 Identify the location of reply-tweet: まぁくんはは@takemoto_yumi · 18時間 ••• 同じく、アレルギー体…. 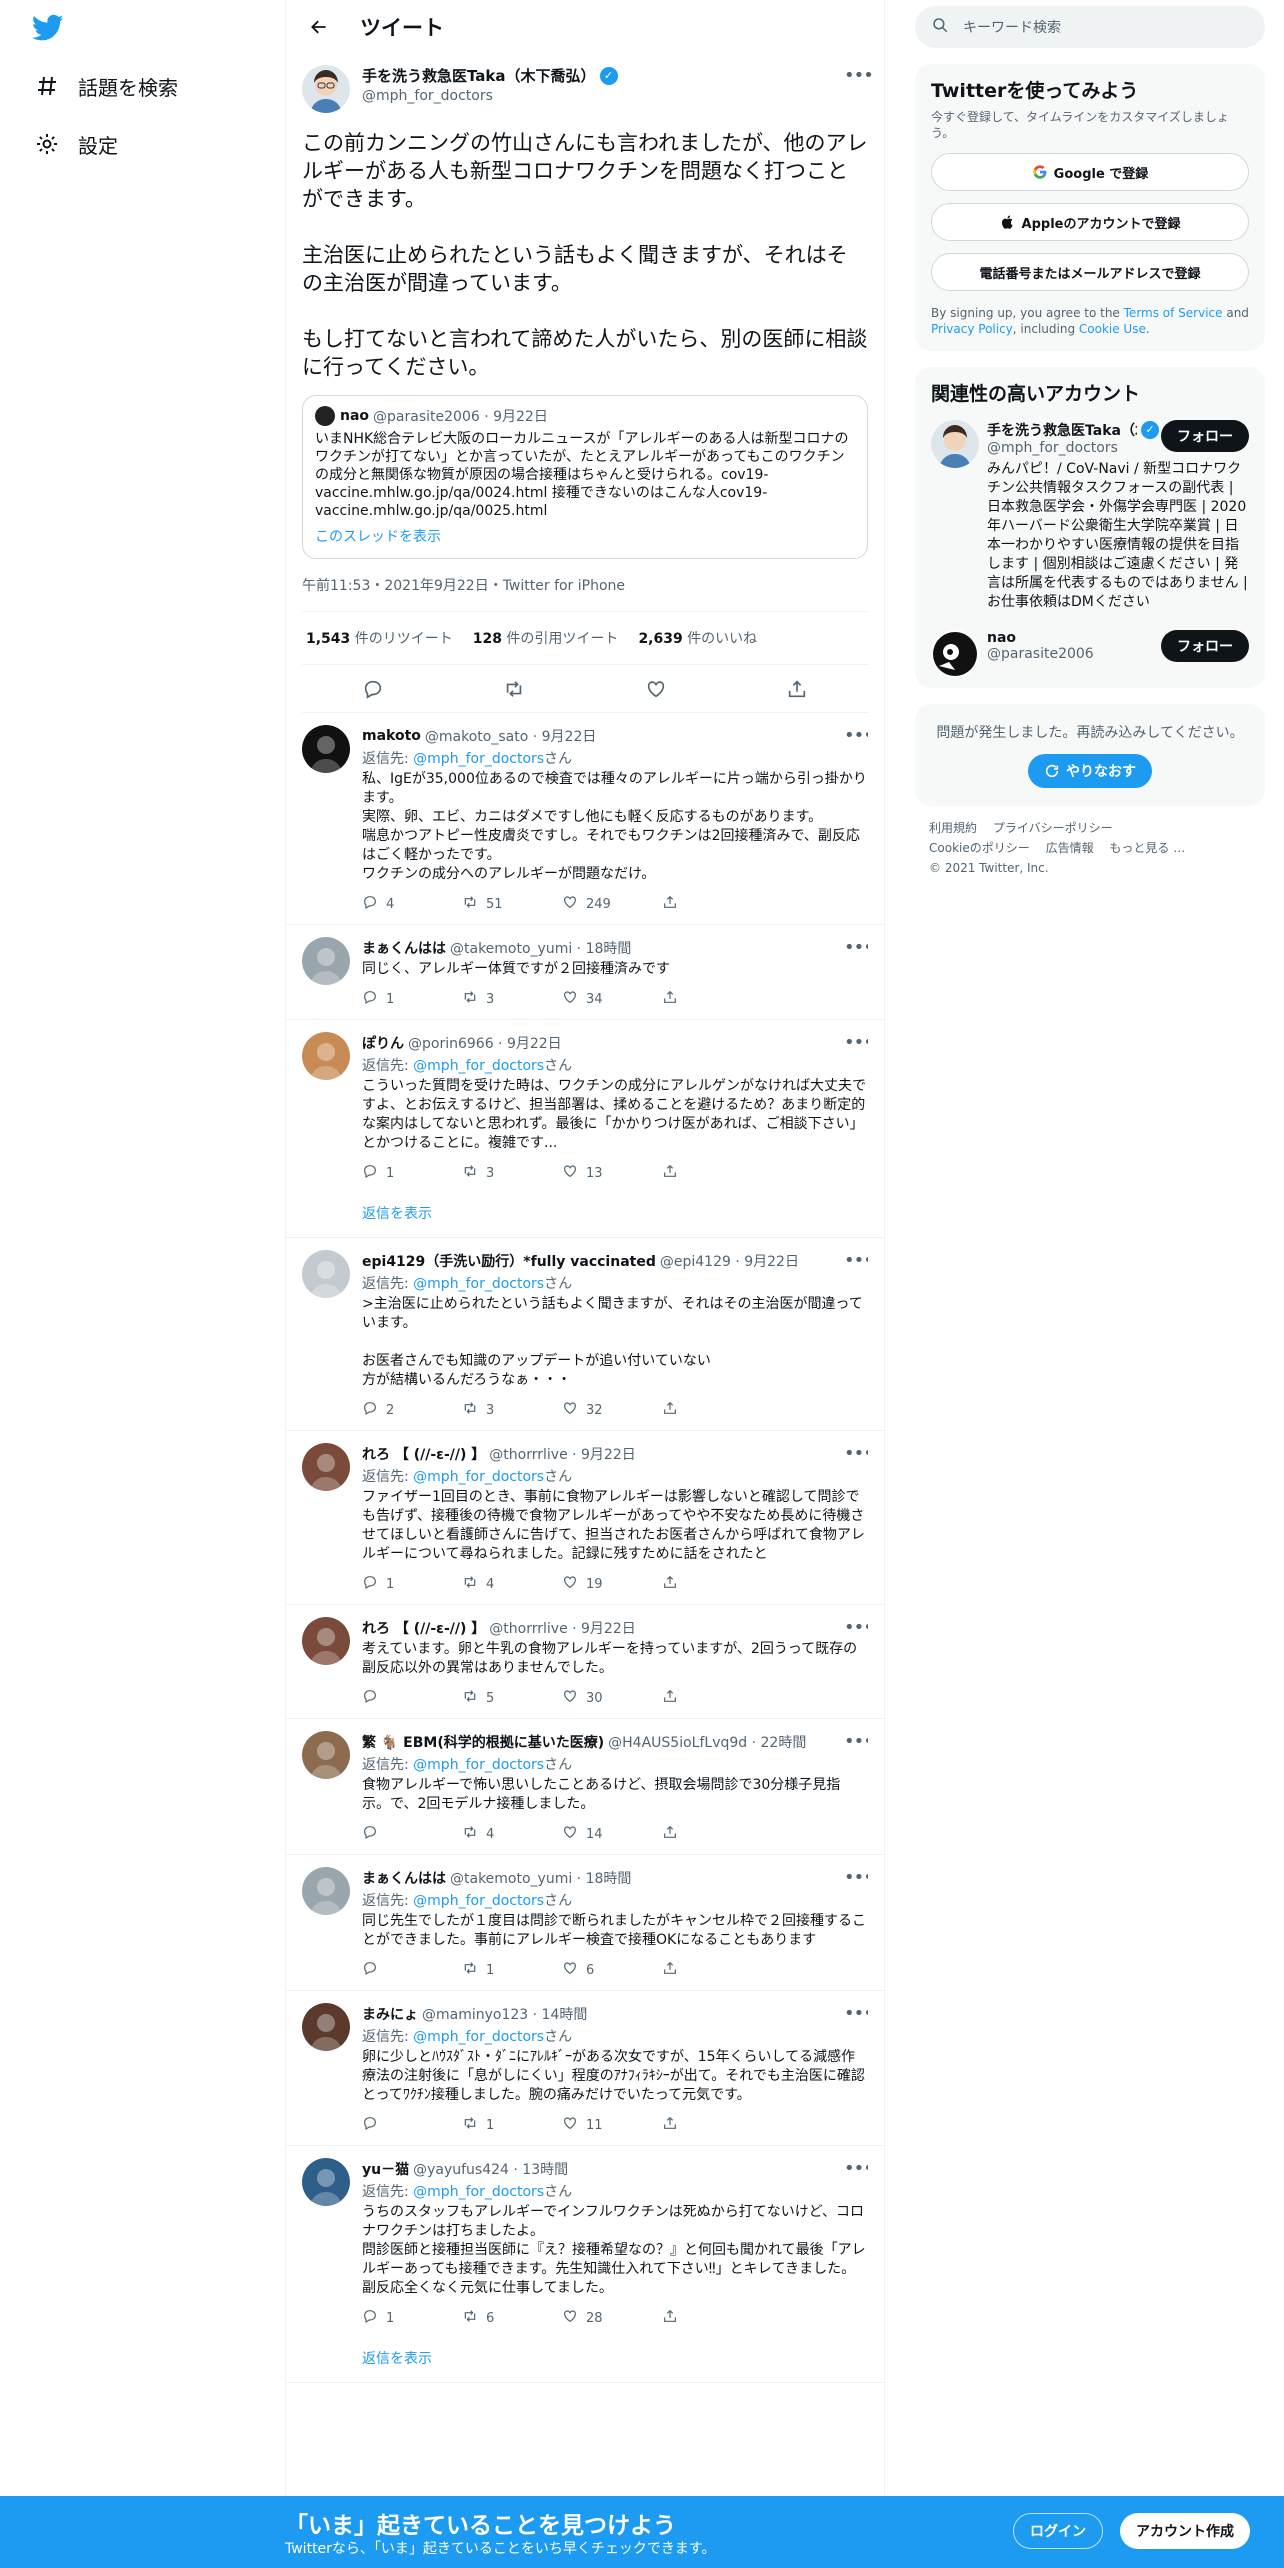
(585, 972).